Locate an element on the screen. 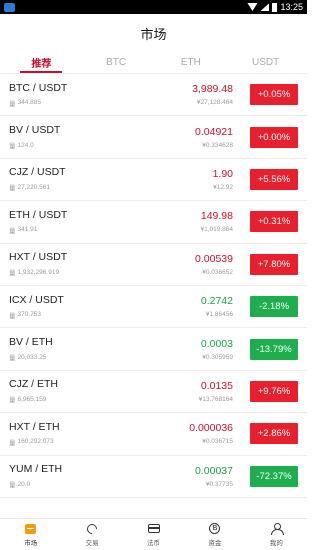 This screenshot has width=320, height=550. pair-column: HXT / ETH 量 160,292.073 is located at coordinates (63, 434).